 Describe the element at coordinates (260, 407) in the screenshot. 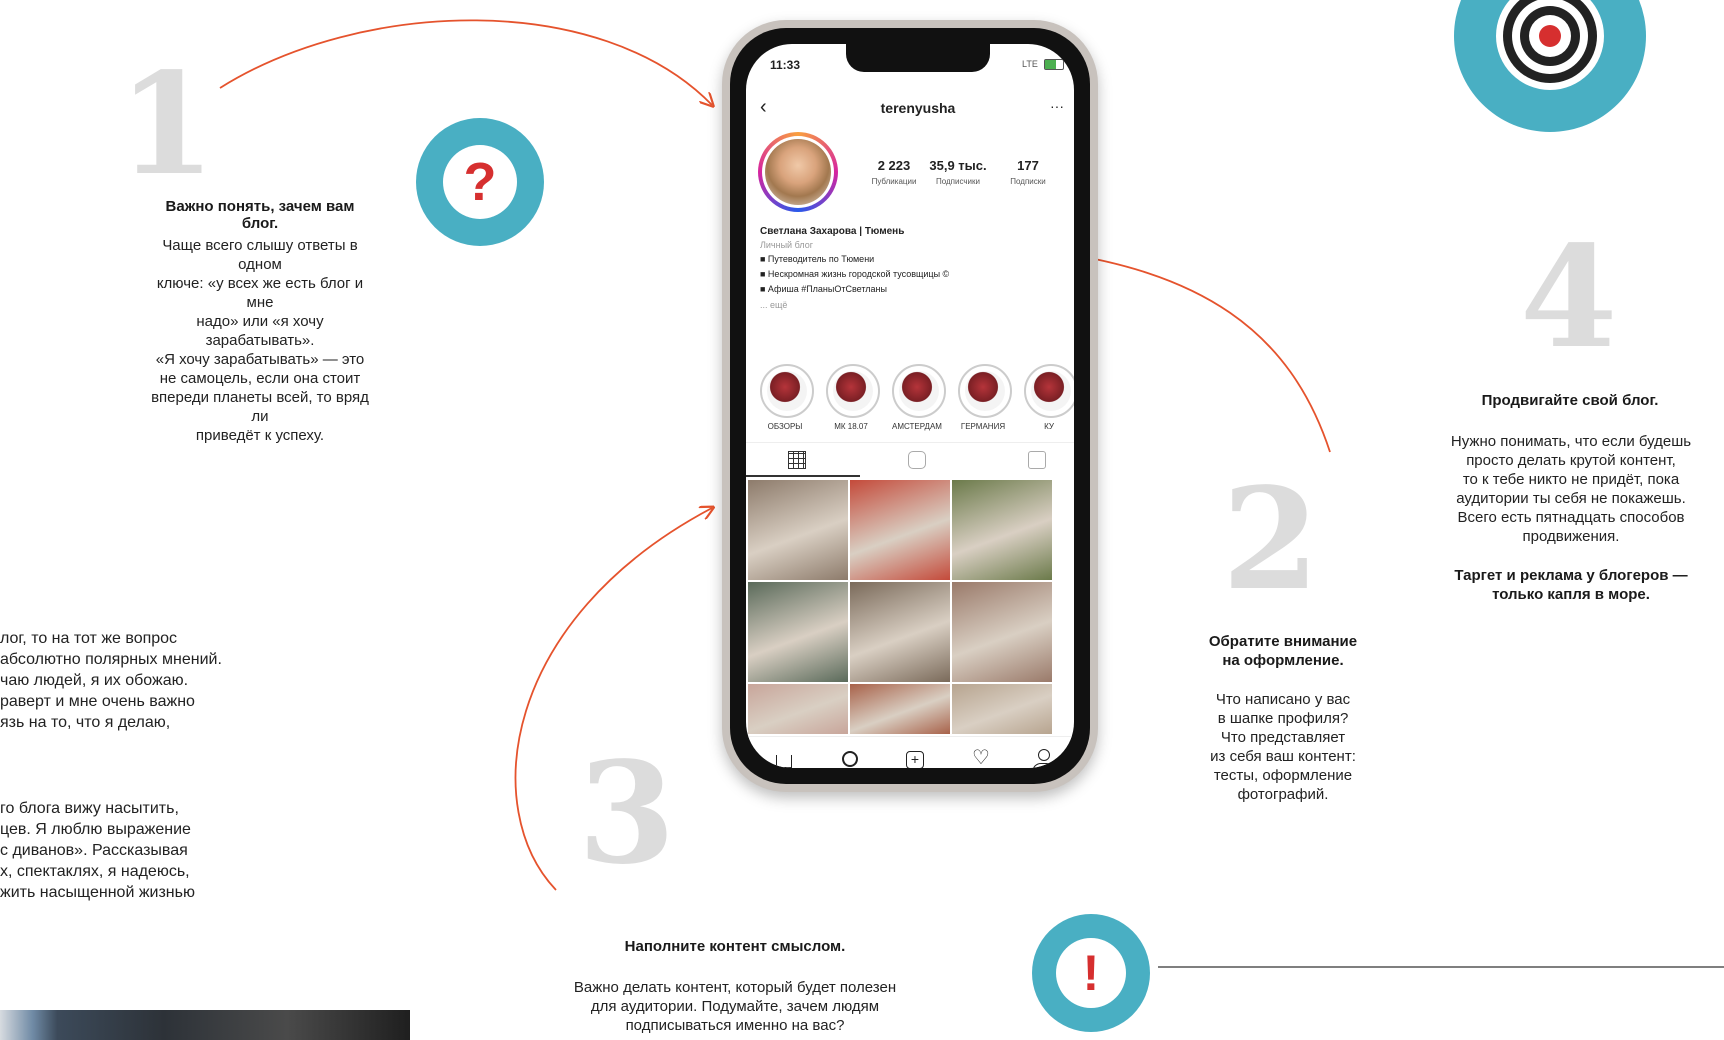

I see `text-line: впереди планеты всей, то вряд ли` at that location.